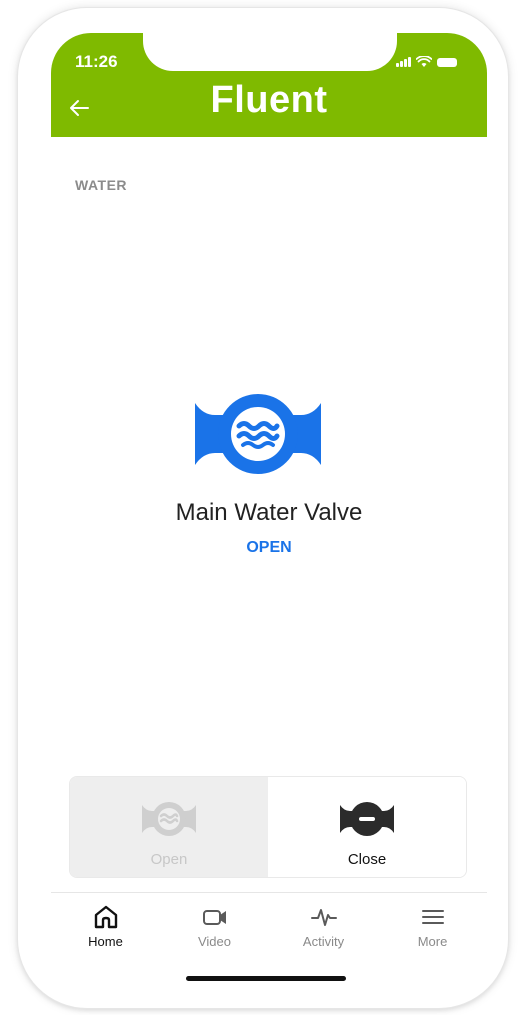 This screenshot has height=1015, width=524. I want to click on tab-more: More, so click(432, 925).